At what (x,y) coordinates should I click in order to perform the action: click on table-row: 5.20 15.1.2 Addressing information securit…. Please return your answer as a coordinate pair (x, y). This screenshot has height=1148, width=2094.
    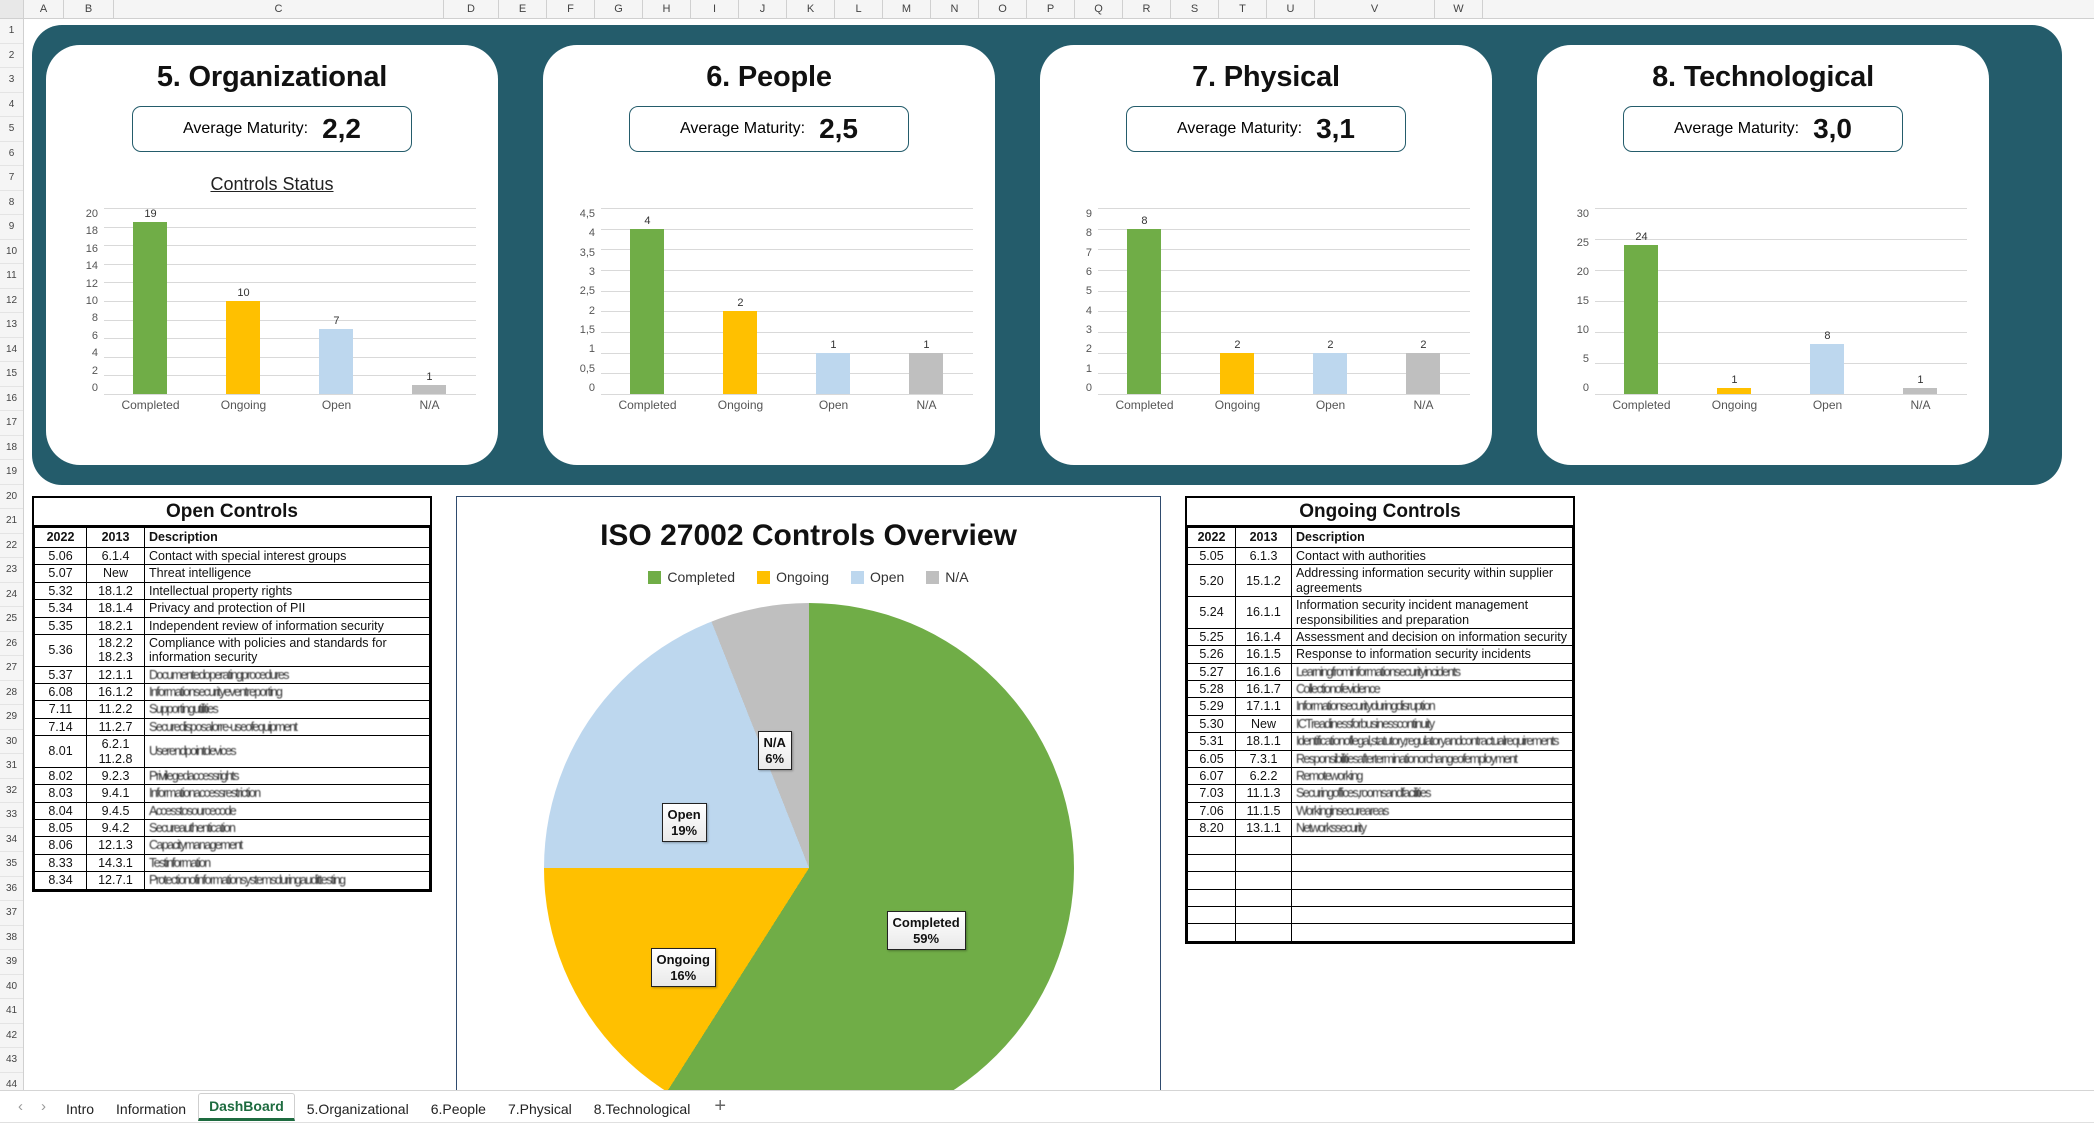
    Looking at the image, I should click on (1380, 581).